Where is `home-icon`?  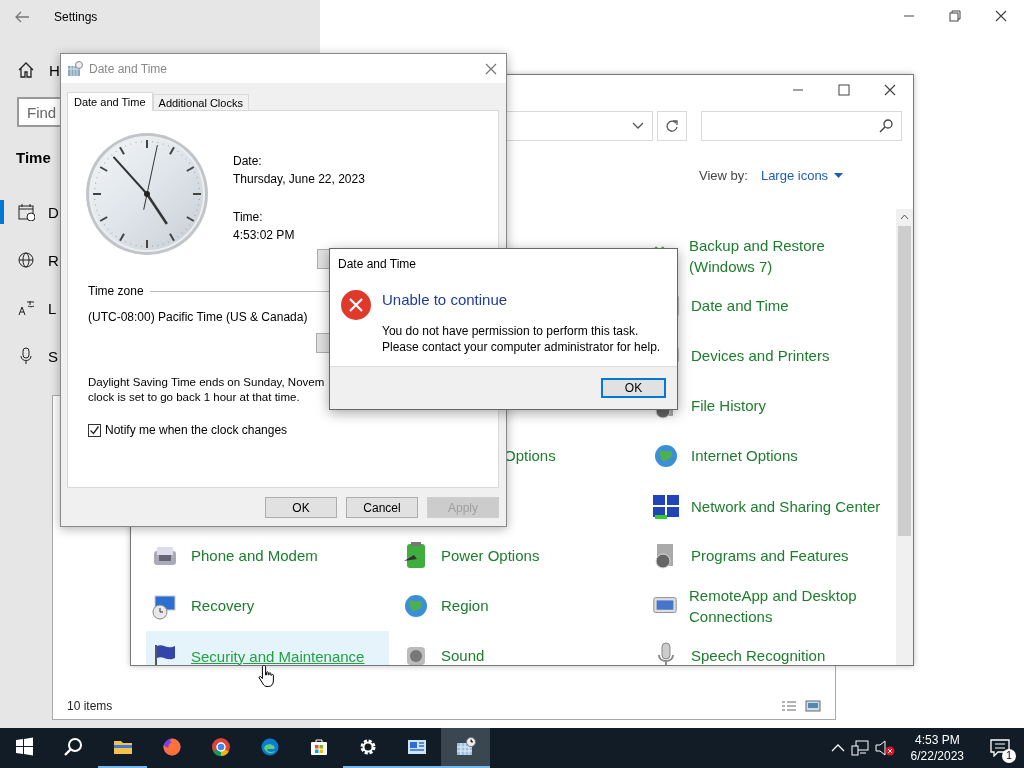
home-icon is located at coordinates (26, 70).